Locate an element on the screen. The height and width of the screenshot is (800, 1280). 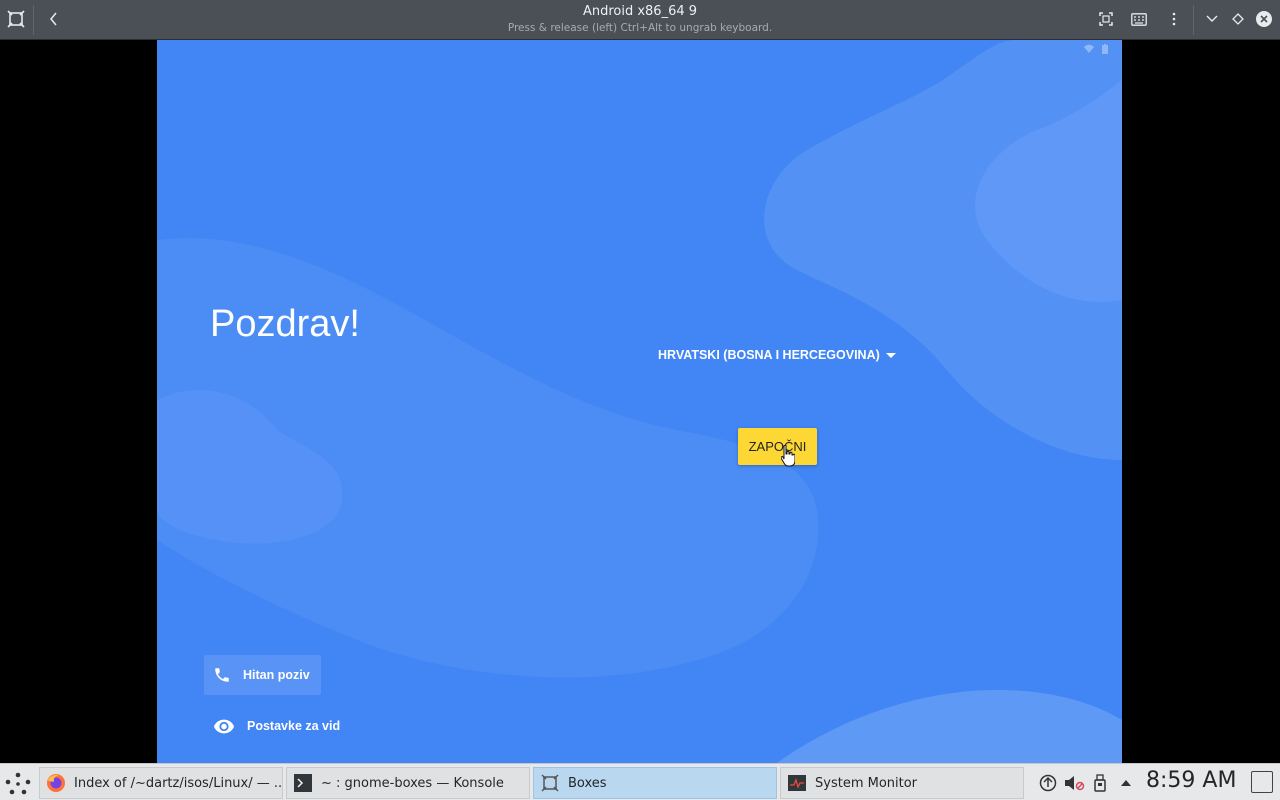
show-desktop-icon is located at coordinates (1262, 782).